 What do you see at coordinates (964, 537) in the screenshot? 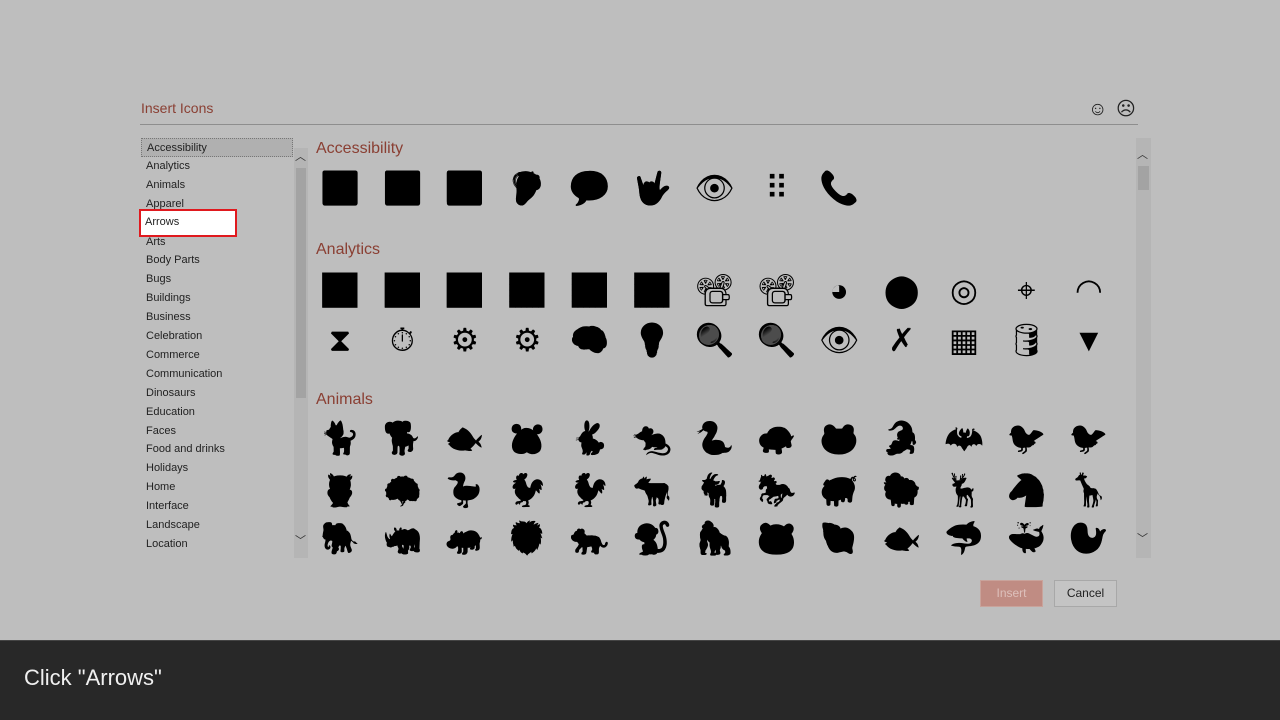
I see `animals-icon: 🦈` at bounding box center [964, 537].